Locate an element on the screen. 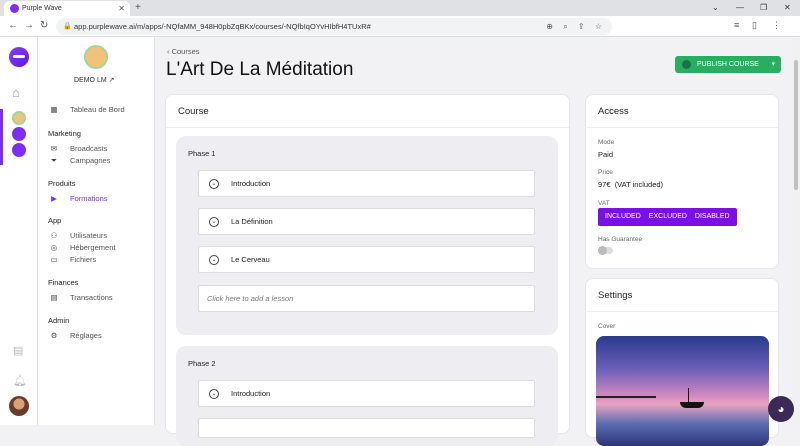  sidebar-section-app: App is located at coordinates (55, 220).